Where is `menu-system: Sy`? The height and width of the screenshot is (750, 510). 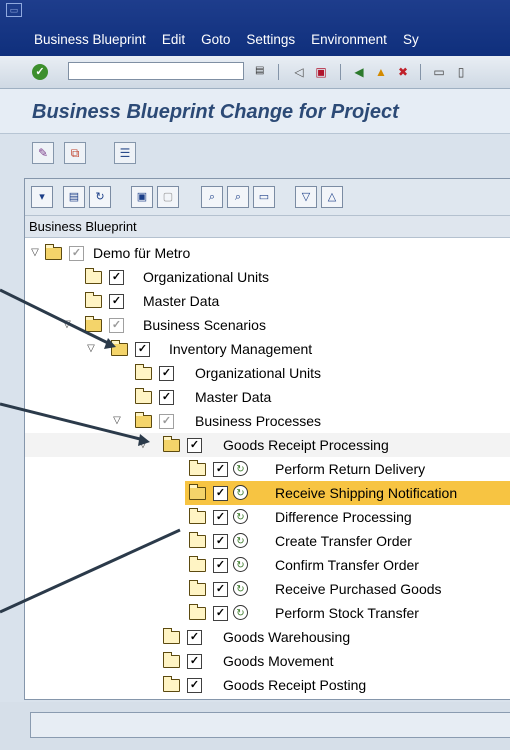
menu-system: Sy is located at coordinates (411, 39).